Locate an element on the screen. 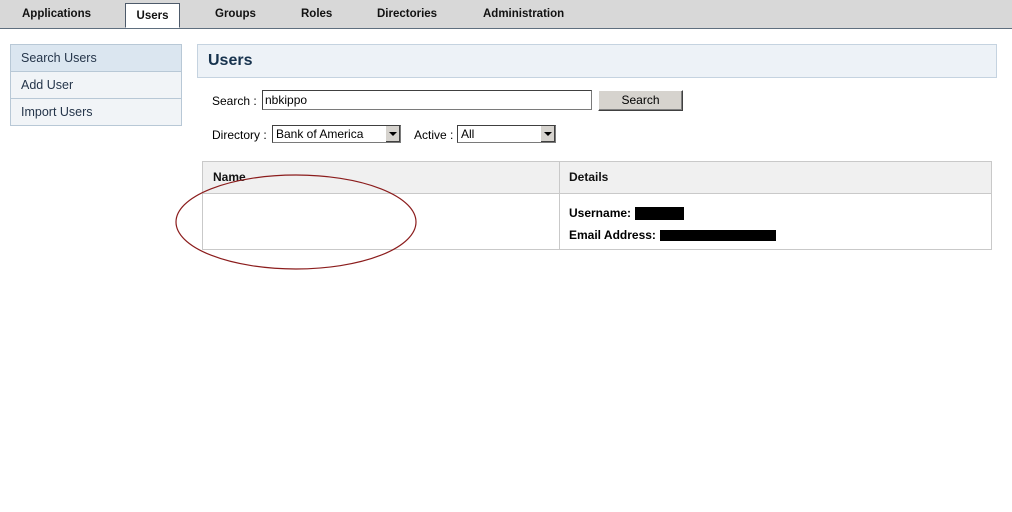 The image size is (1012, 512). email-detail: Email Address: is located at coordinates (673, 235).